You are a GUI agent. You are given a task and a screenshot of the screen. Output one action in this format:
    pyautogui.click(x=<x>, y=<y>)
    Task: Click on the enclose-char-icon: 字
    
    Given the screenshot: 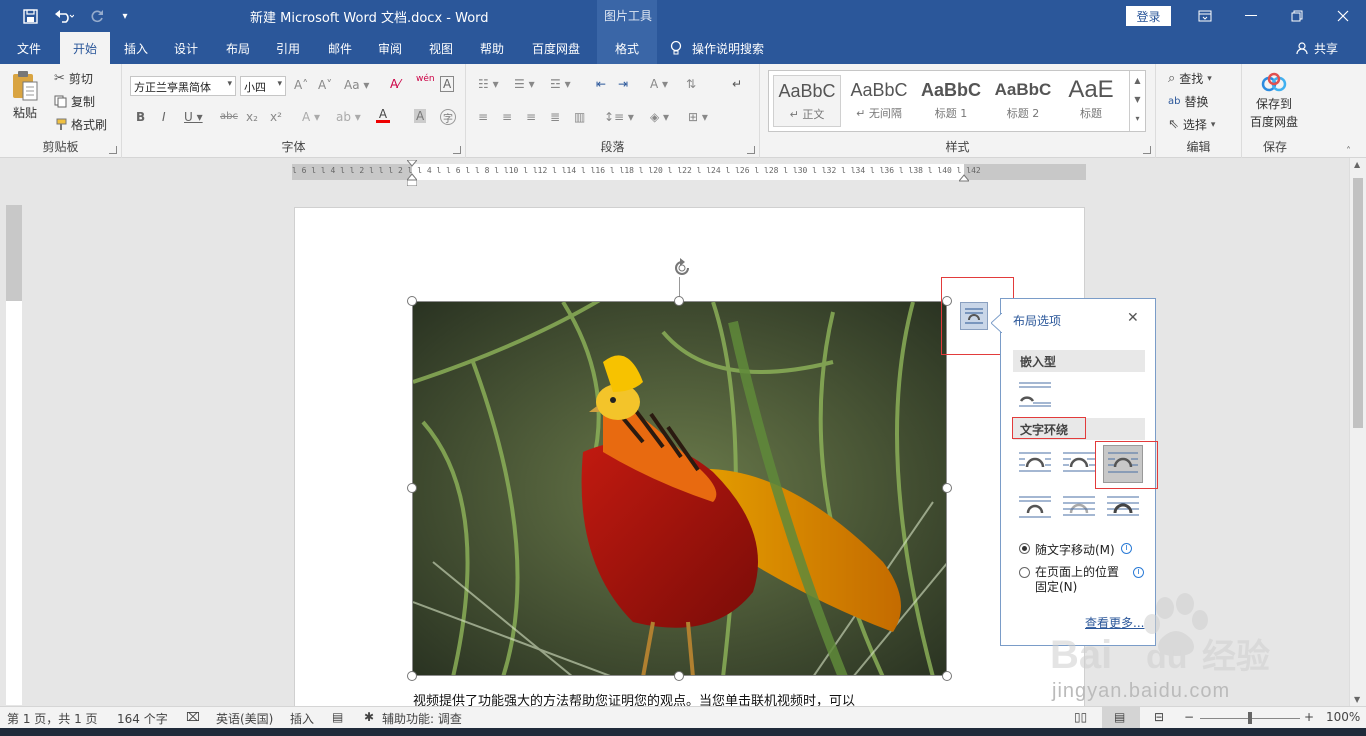 What is the action you would take?
    pyautogui.click(x=448, y=117)
    